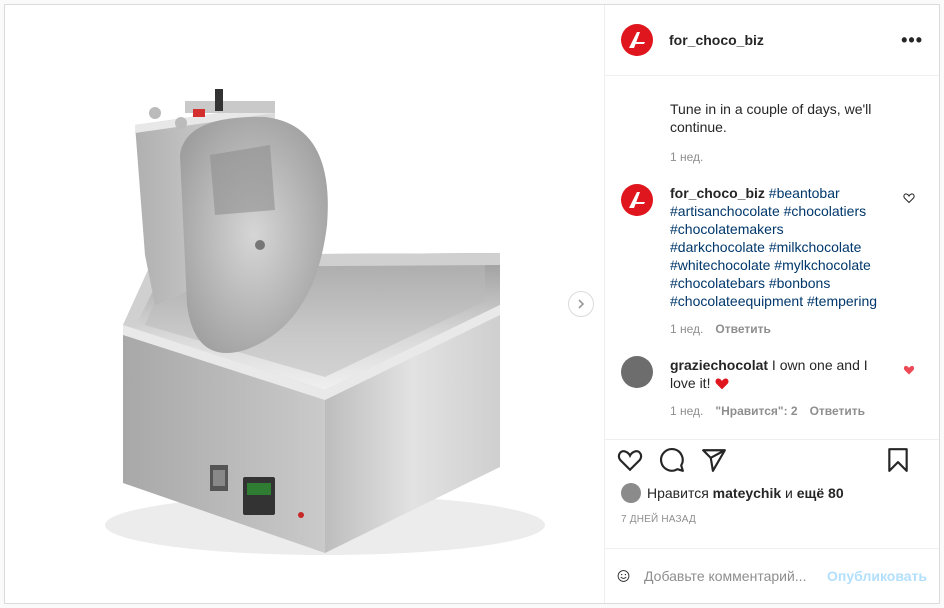 Image resolution: width=944 pixels, height=608 pixels. What do you see at coordinates (756, 411) in the screenshot?
I see `comment-likes: "Нравится": 2` at bounding box center [756, 411].